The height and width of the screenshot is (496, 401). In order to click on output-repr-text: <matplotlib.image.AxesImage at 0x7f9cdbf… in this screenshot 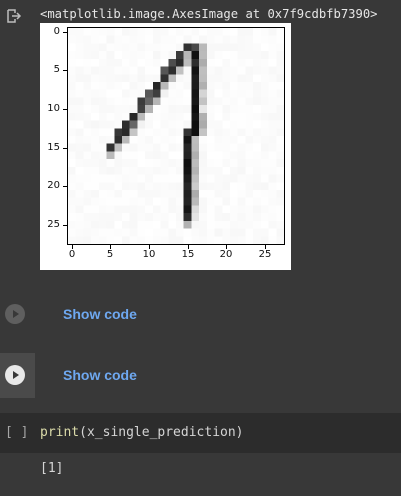, I will do `click(209, 14)`.